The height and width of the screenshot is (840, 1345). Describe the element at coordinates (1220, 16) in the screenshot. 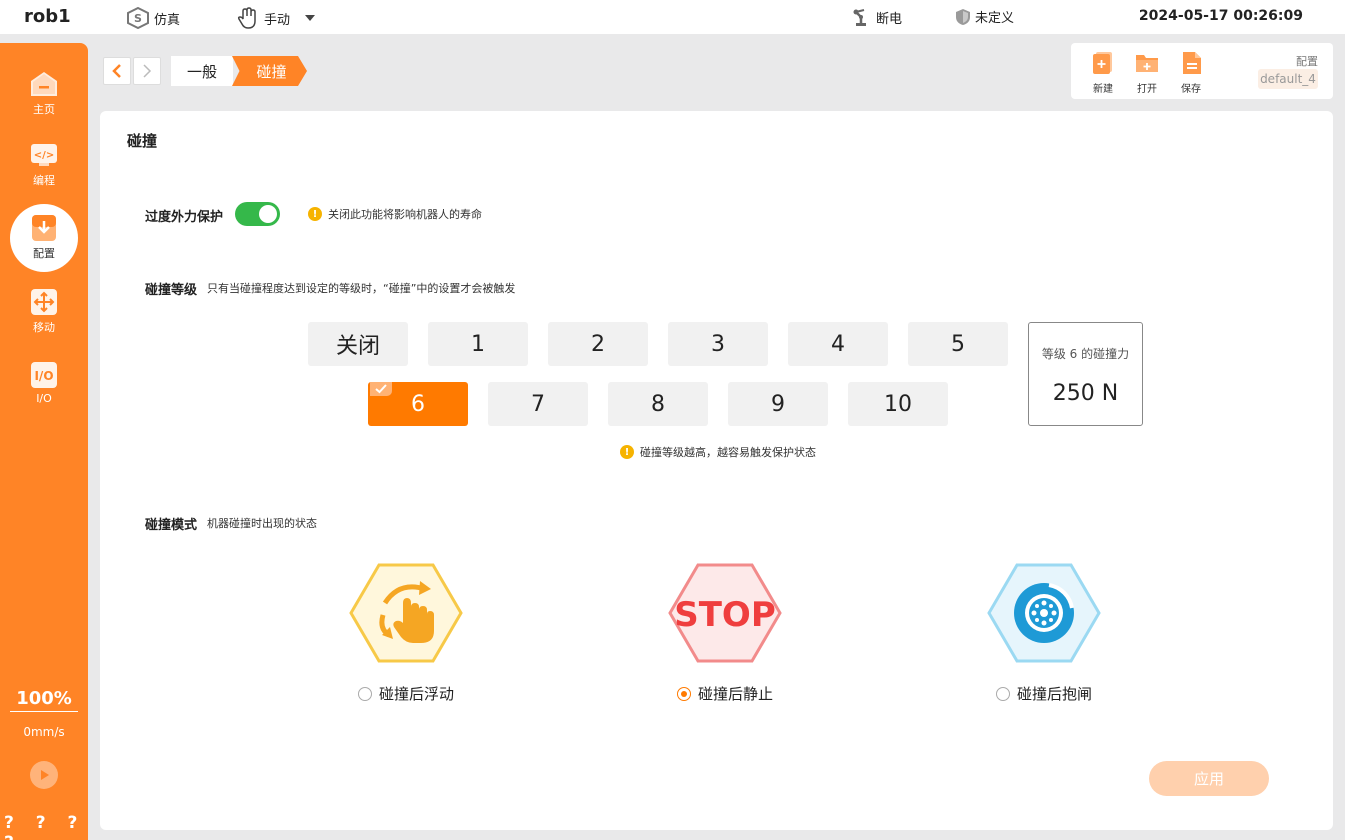

I see `datetime: 2024-05-17 00:26:09` at that location.